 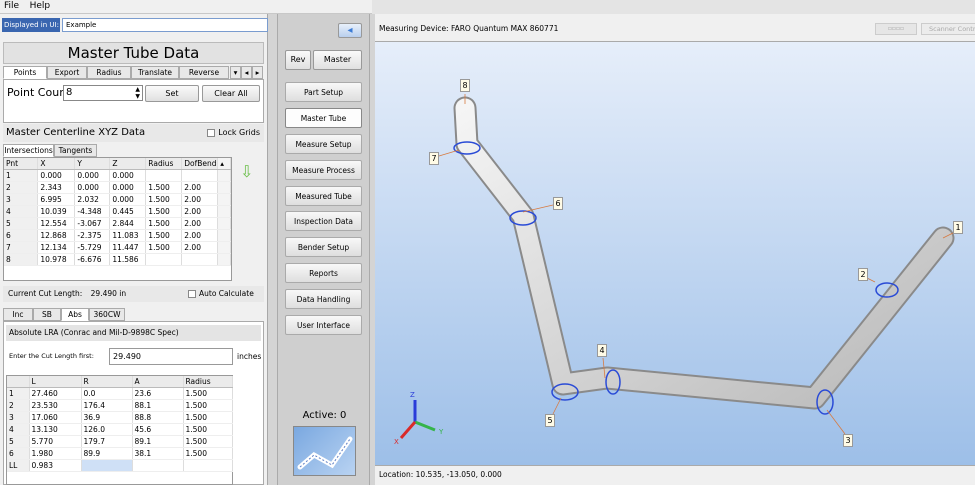 What do you see at coordinates (323, 273) in the screenshot?
I see `nav-reports: Reports` at bounding box center [323, 273].